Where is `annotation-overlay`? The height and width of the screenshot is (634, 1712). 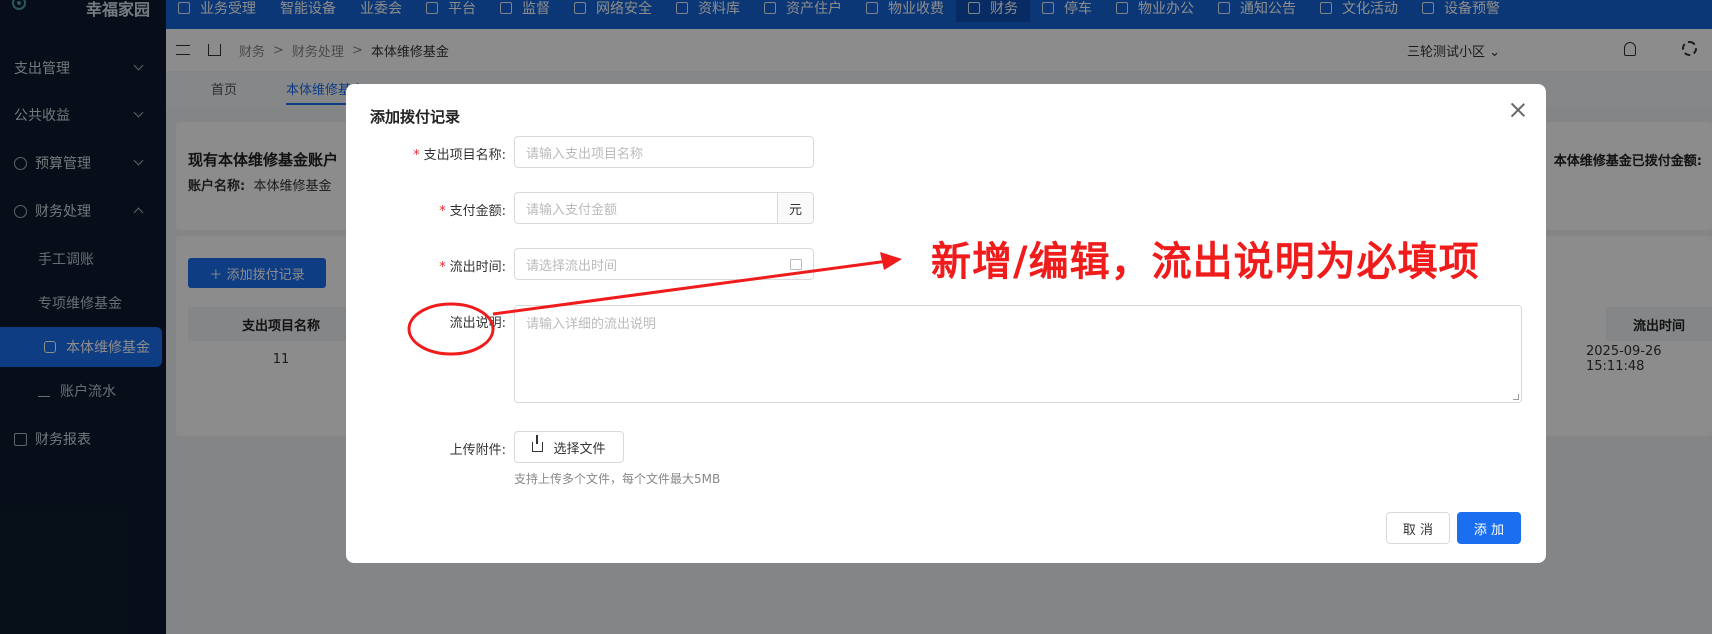
annotation-overlay is located at coordinates (654, 304).